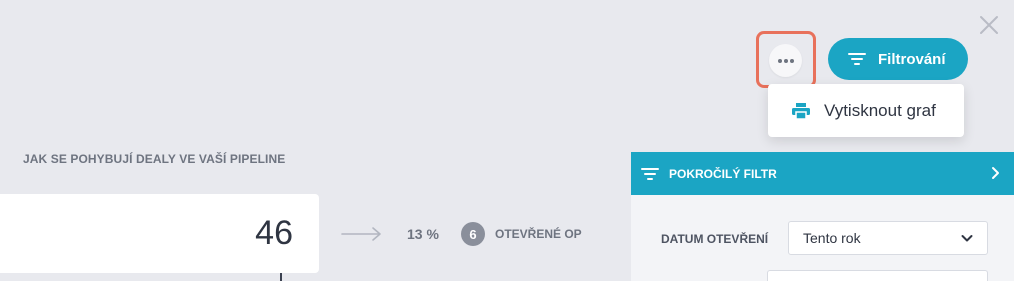 The height and width of the screenshot is (281, 1014). Describe the element at coordinates (995, 173) in the screenshot. I see `chevron-right-icon` at that location.